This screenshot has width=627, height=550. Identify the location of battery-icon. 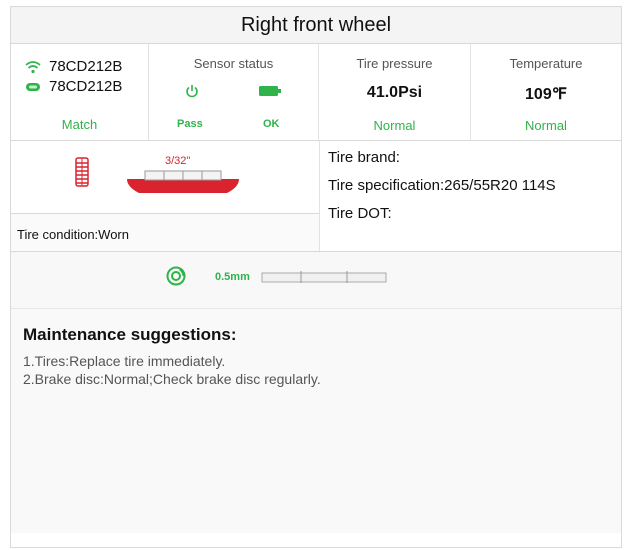
(270, 91).